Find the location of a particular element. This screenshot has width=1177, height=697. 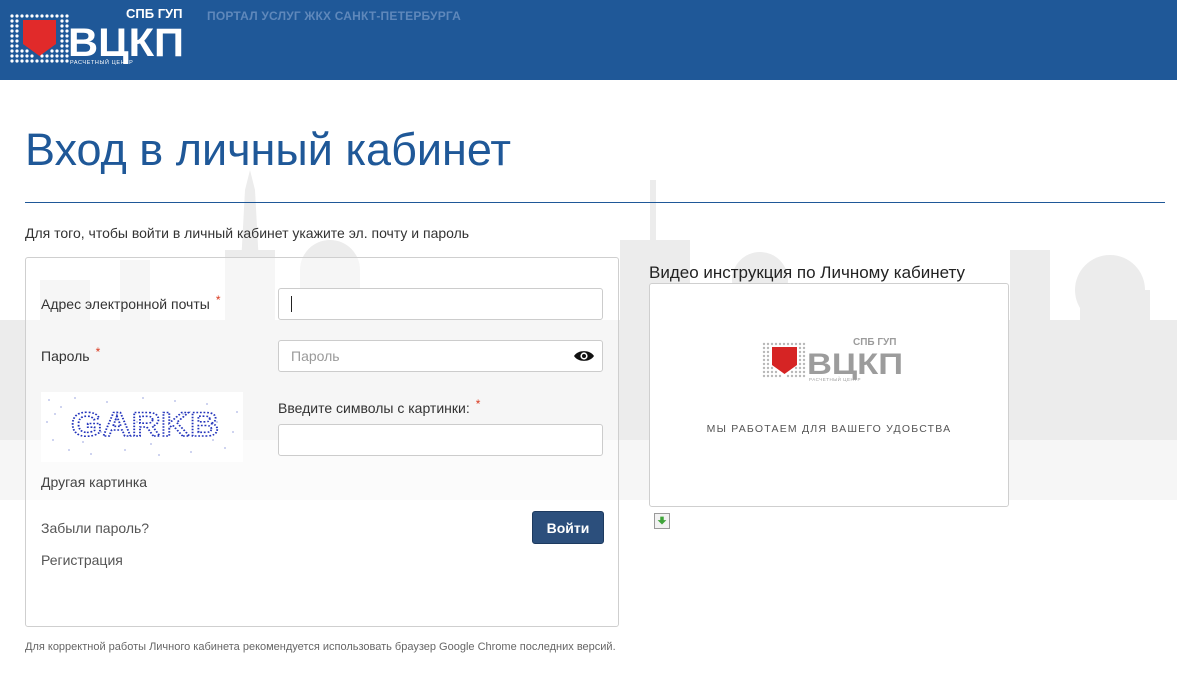

email-label: Адрес электронной почты * is located at coordinates (131, 302).